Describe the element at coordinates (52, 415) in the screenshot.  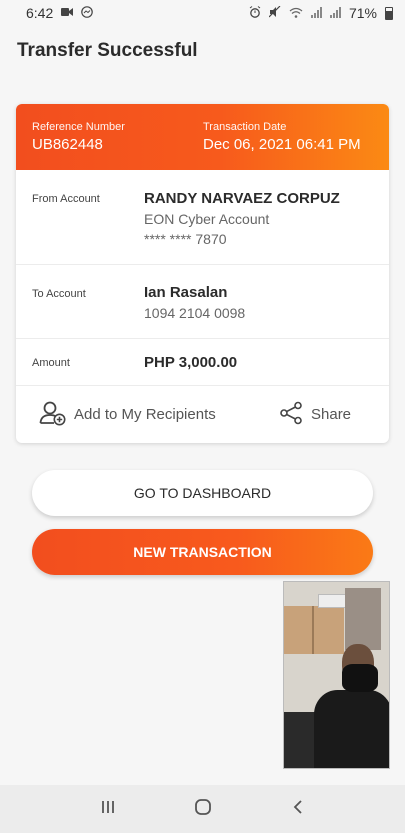
I see `add-user-icon` at that location.